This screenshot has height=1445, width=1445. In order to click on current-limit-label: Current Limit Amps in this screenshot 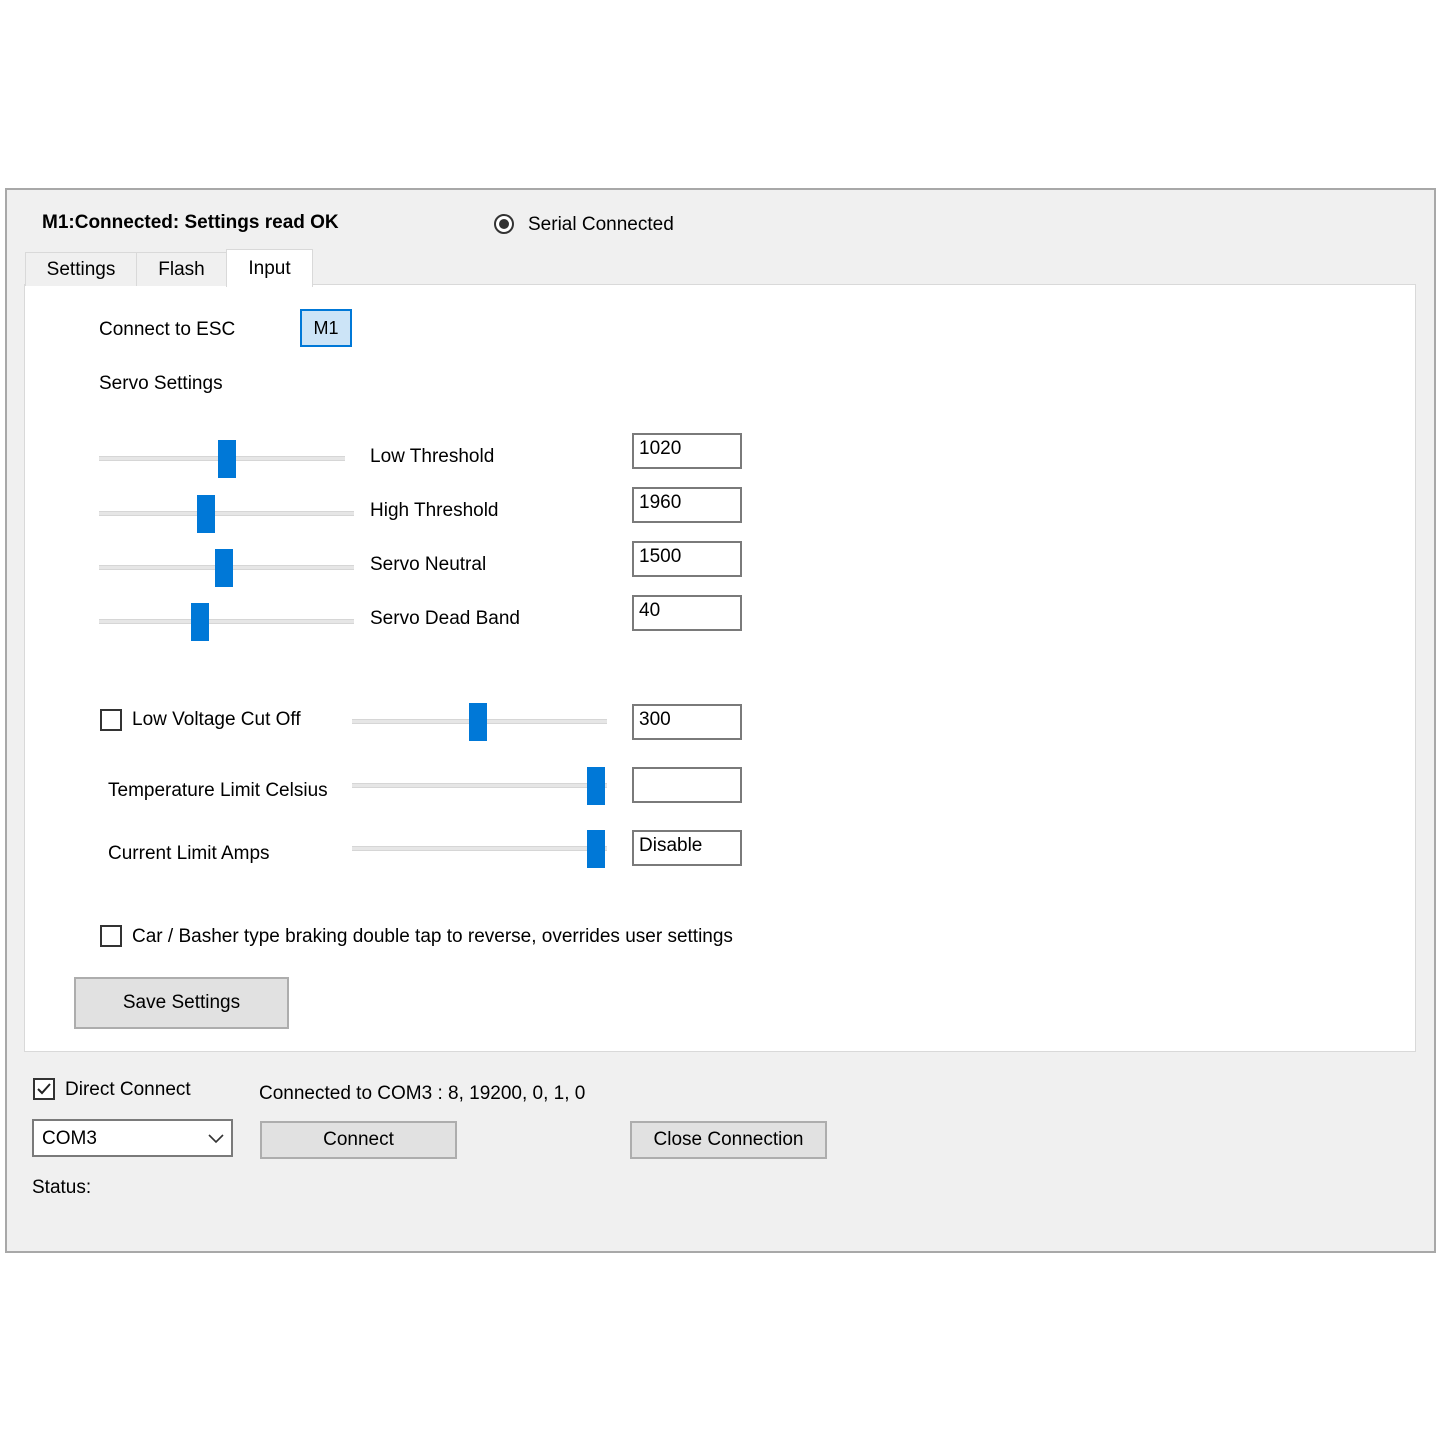, I will do `click(189, 853)`.